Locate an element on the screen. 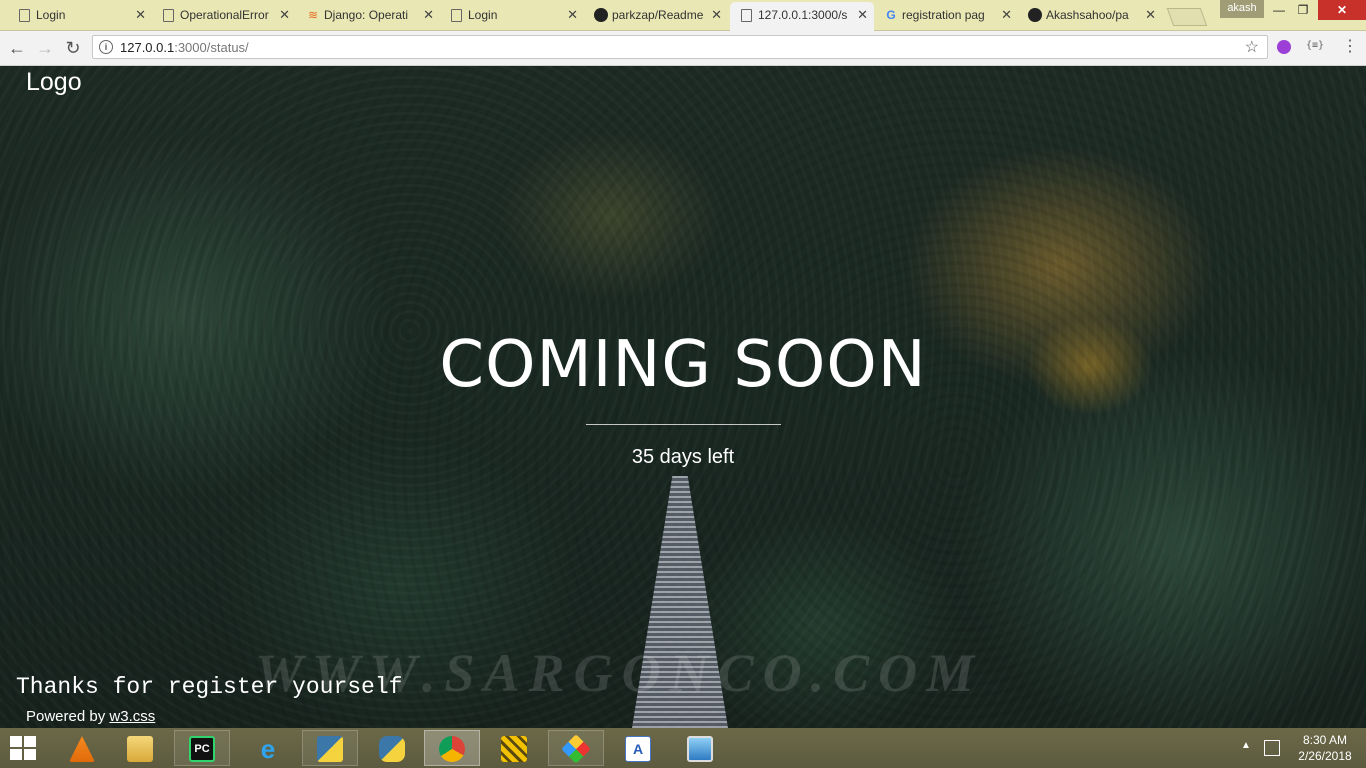  tab-akashsahoo: Akashsahoo/pa ✕ is located at coordinates (1090, 16).